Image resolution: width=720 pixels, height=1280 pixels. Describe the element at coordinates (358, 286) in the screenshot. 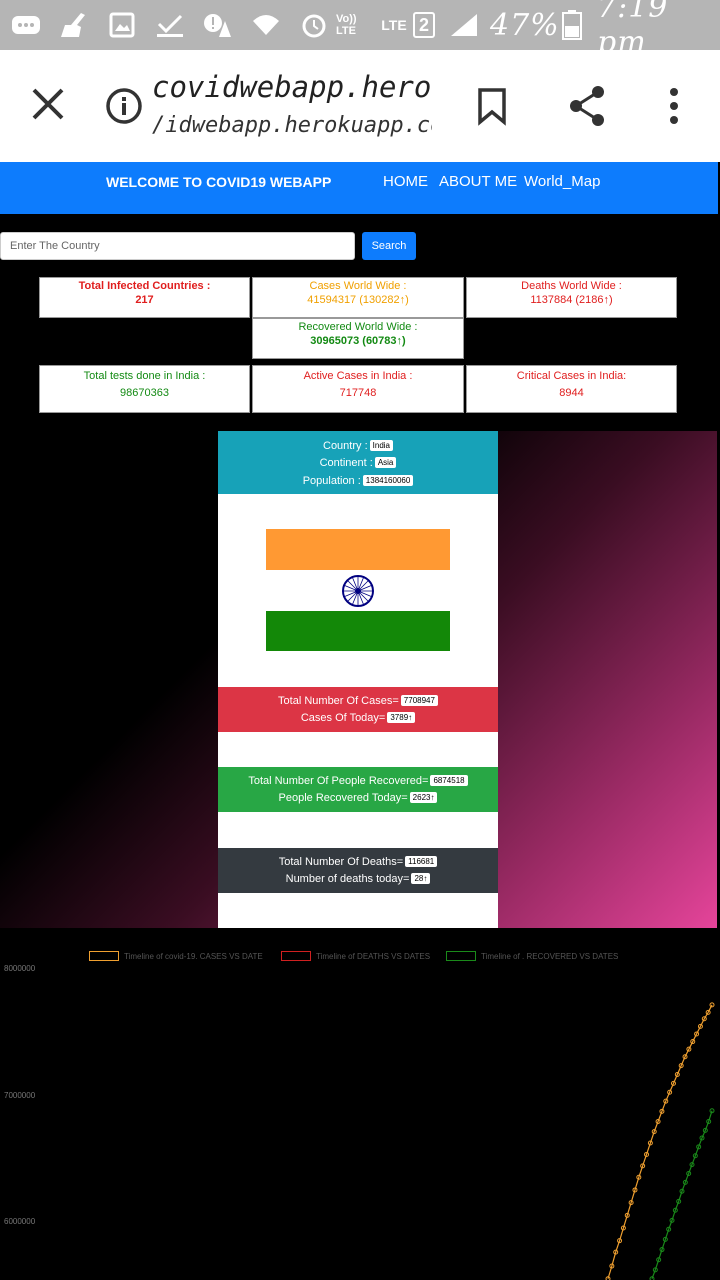

I see `stat-label: Cases World Wide :` at that location.